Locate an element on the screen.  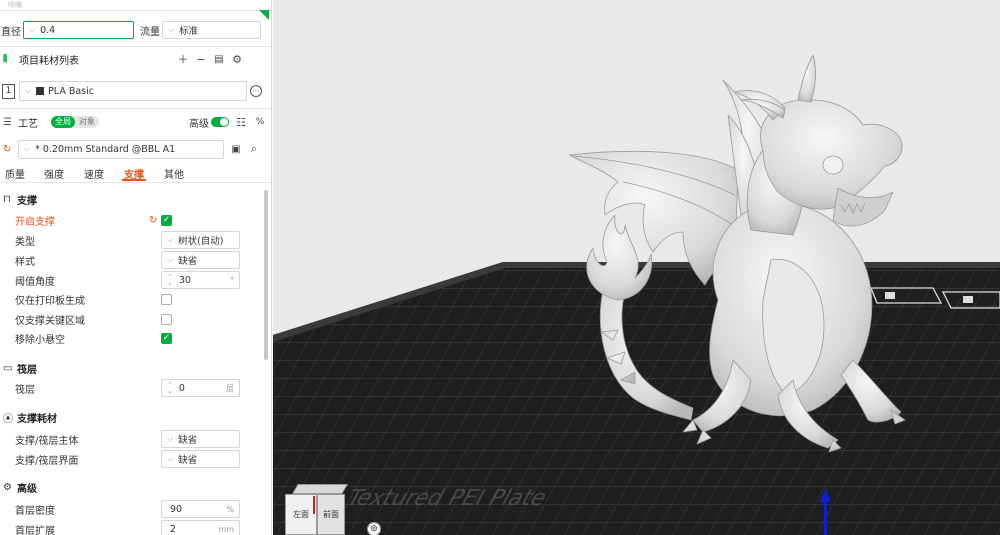
first-layer-density-row: 首层密度 90 % is located at coordinates (135, 509).